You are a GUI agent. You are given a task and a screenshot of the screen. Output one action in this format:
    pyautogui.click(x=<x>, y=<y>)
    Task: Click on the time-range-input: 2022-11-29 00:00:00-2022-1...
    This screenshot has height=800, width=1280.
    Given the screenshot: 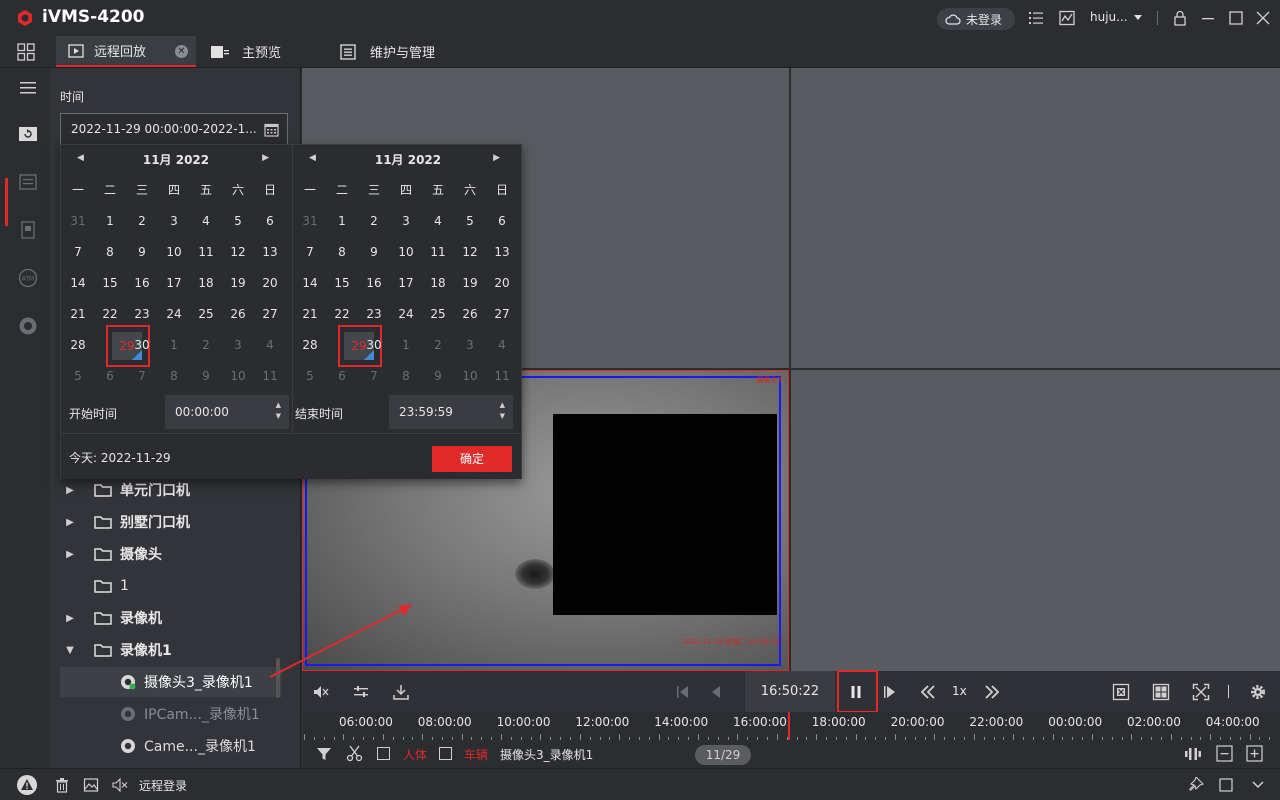 What is the action you would take?
    pyautogui.click(x=174, y=129)
    